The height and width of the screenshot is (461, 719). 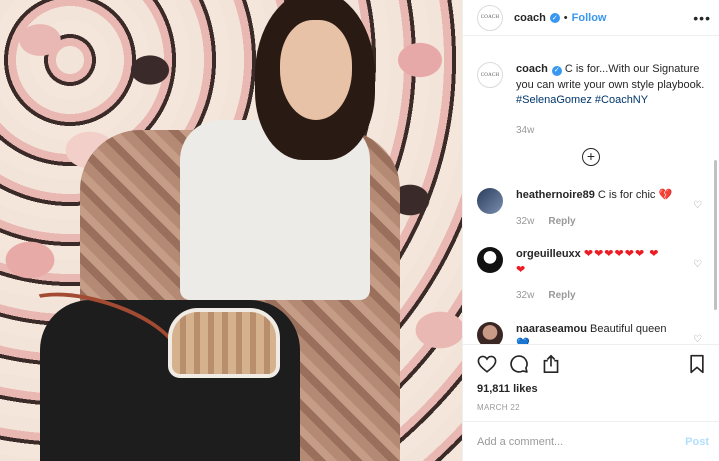 I want to click on add-comment-bar: Post, so click(x=591, y=441).